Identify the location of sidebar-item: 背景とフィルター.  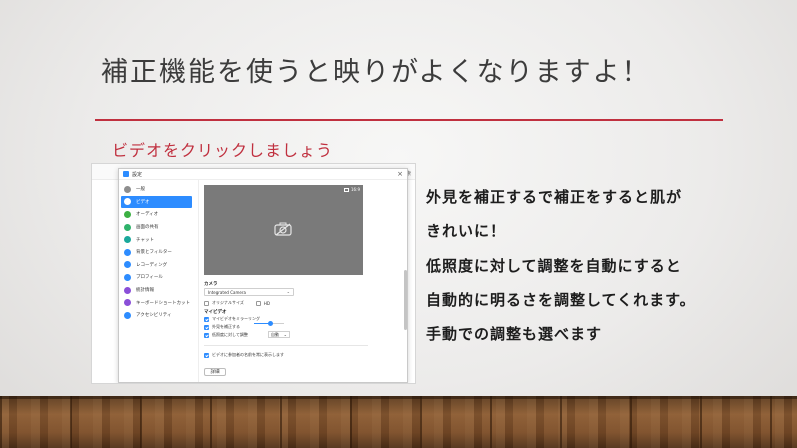
(158, 252).